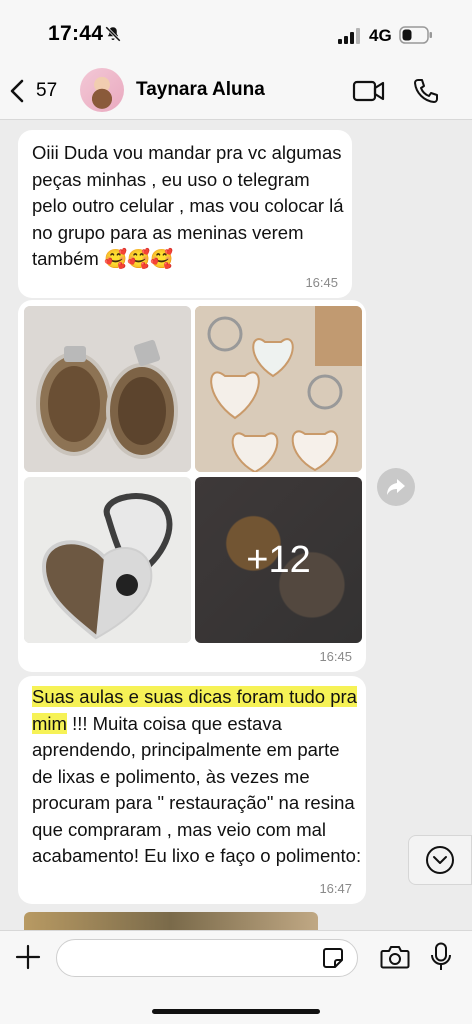 This screenshot has width=472, height=1024. Describe the element at coordinates (200, 90) in the screenshot. I see `contact-name: Taynara Aluna` at that location.